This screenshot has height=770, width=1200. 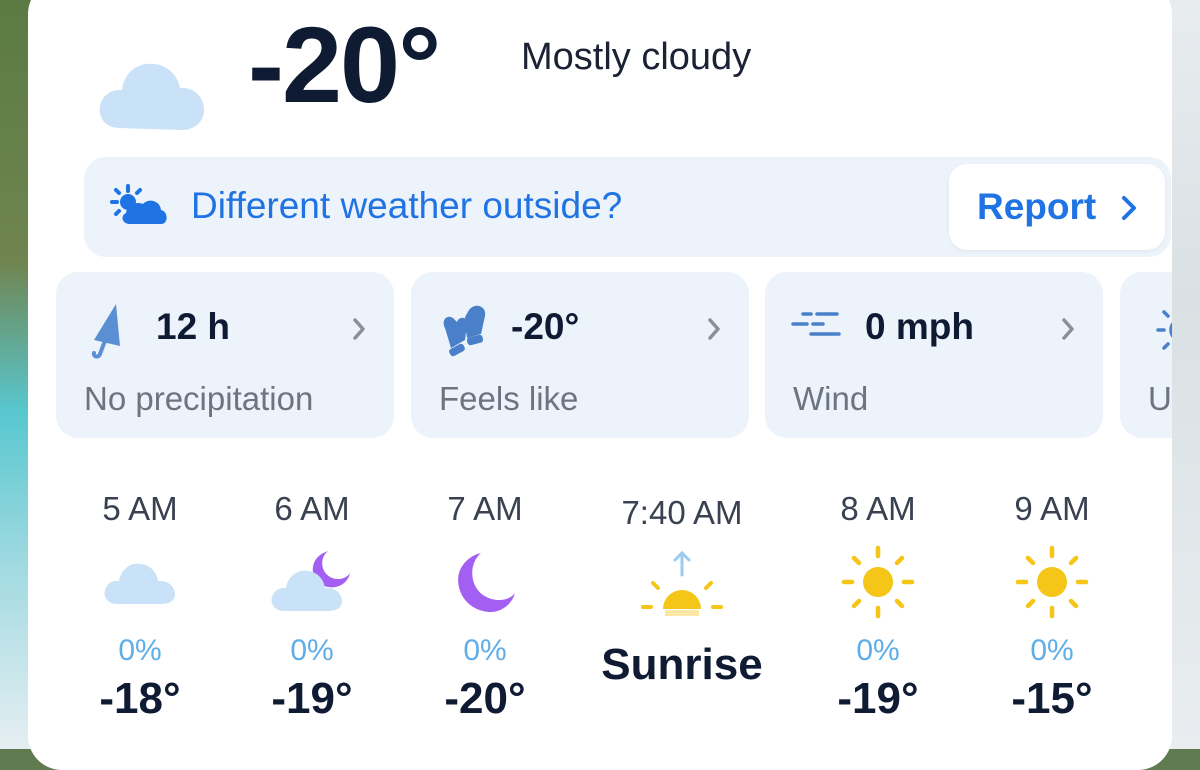 I want to click on report-prompt: Different weather outside?, so click(x=407, y=205).